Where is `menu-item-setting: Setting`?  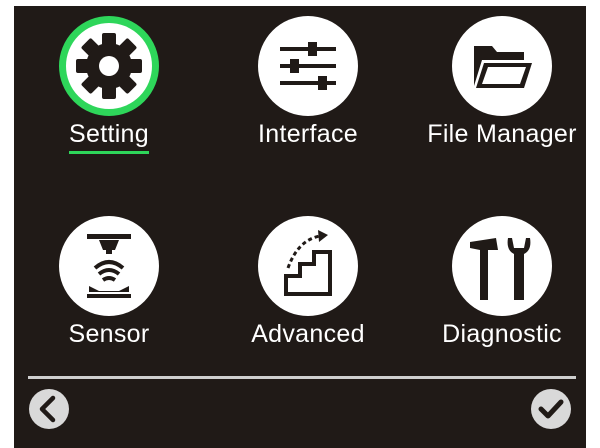
menu-item-setting: Setting is located at coordinates (109, 98).